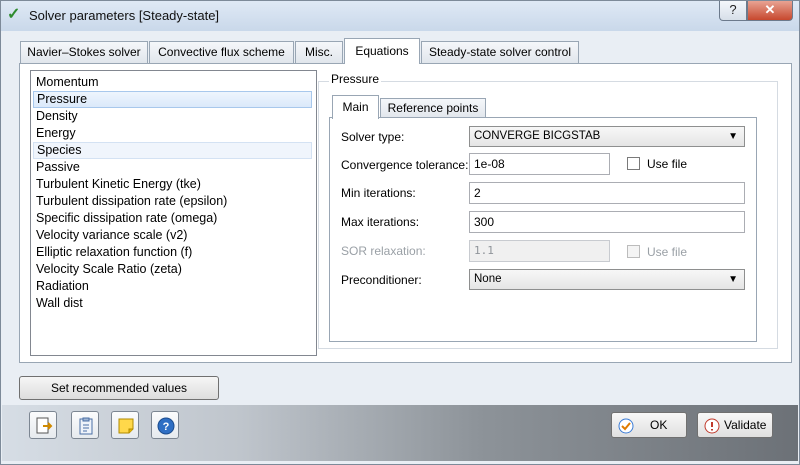 The height and width of the screenshot is (465, 800). I want to click on list-item-pressure: Pressure, so click(172, 99).